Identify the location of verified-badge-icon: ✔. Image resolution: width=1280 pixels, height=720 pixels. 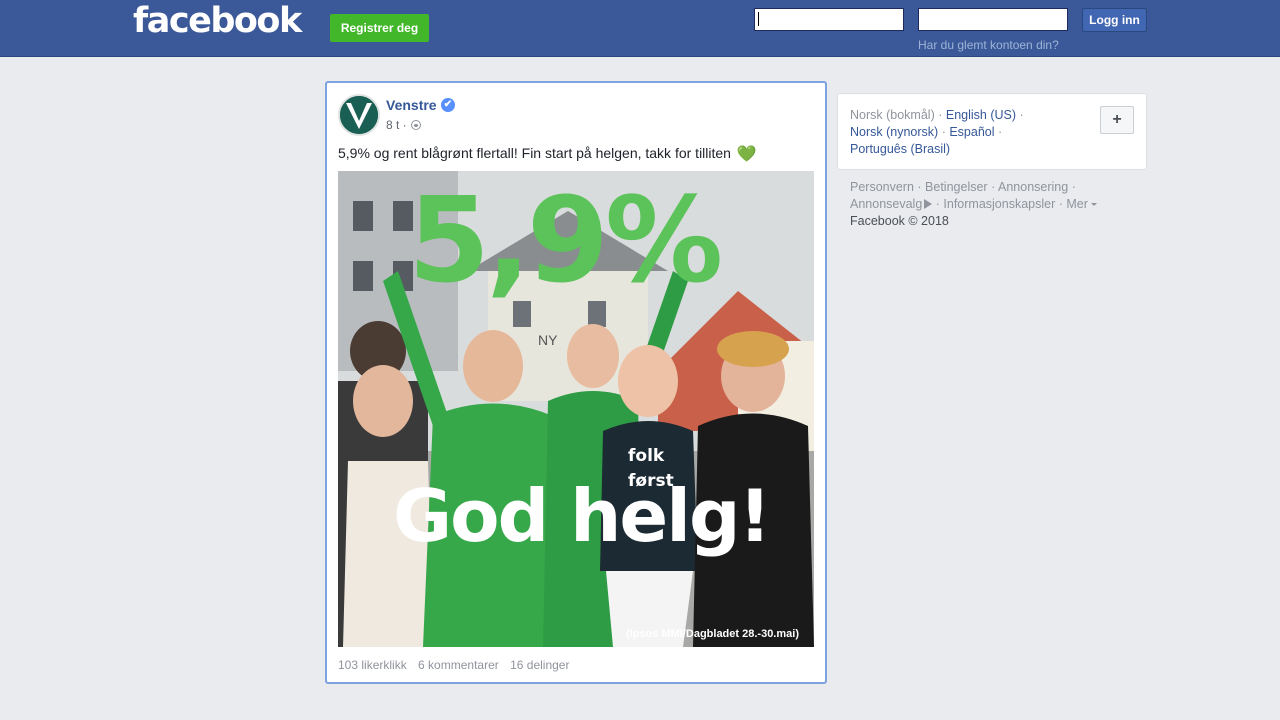
(448, 105).